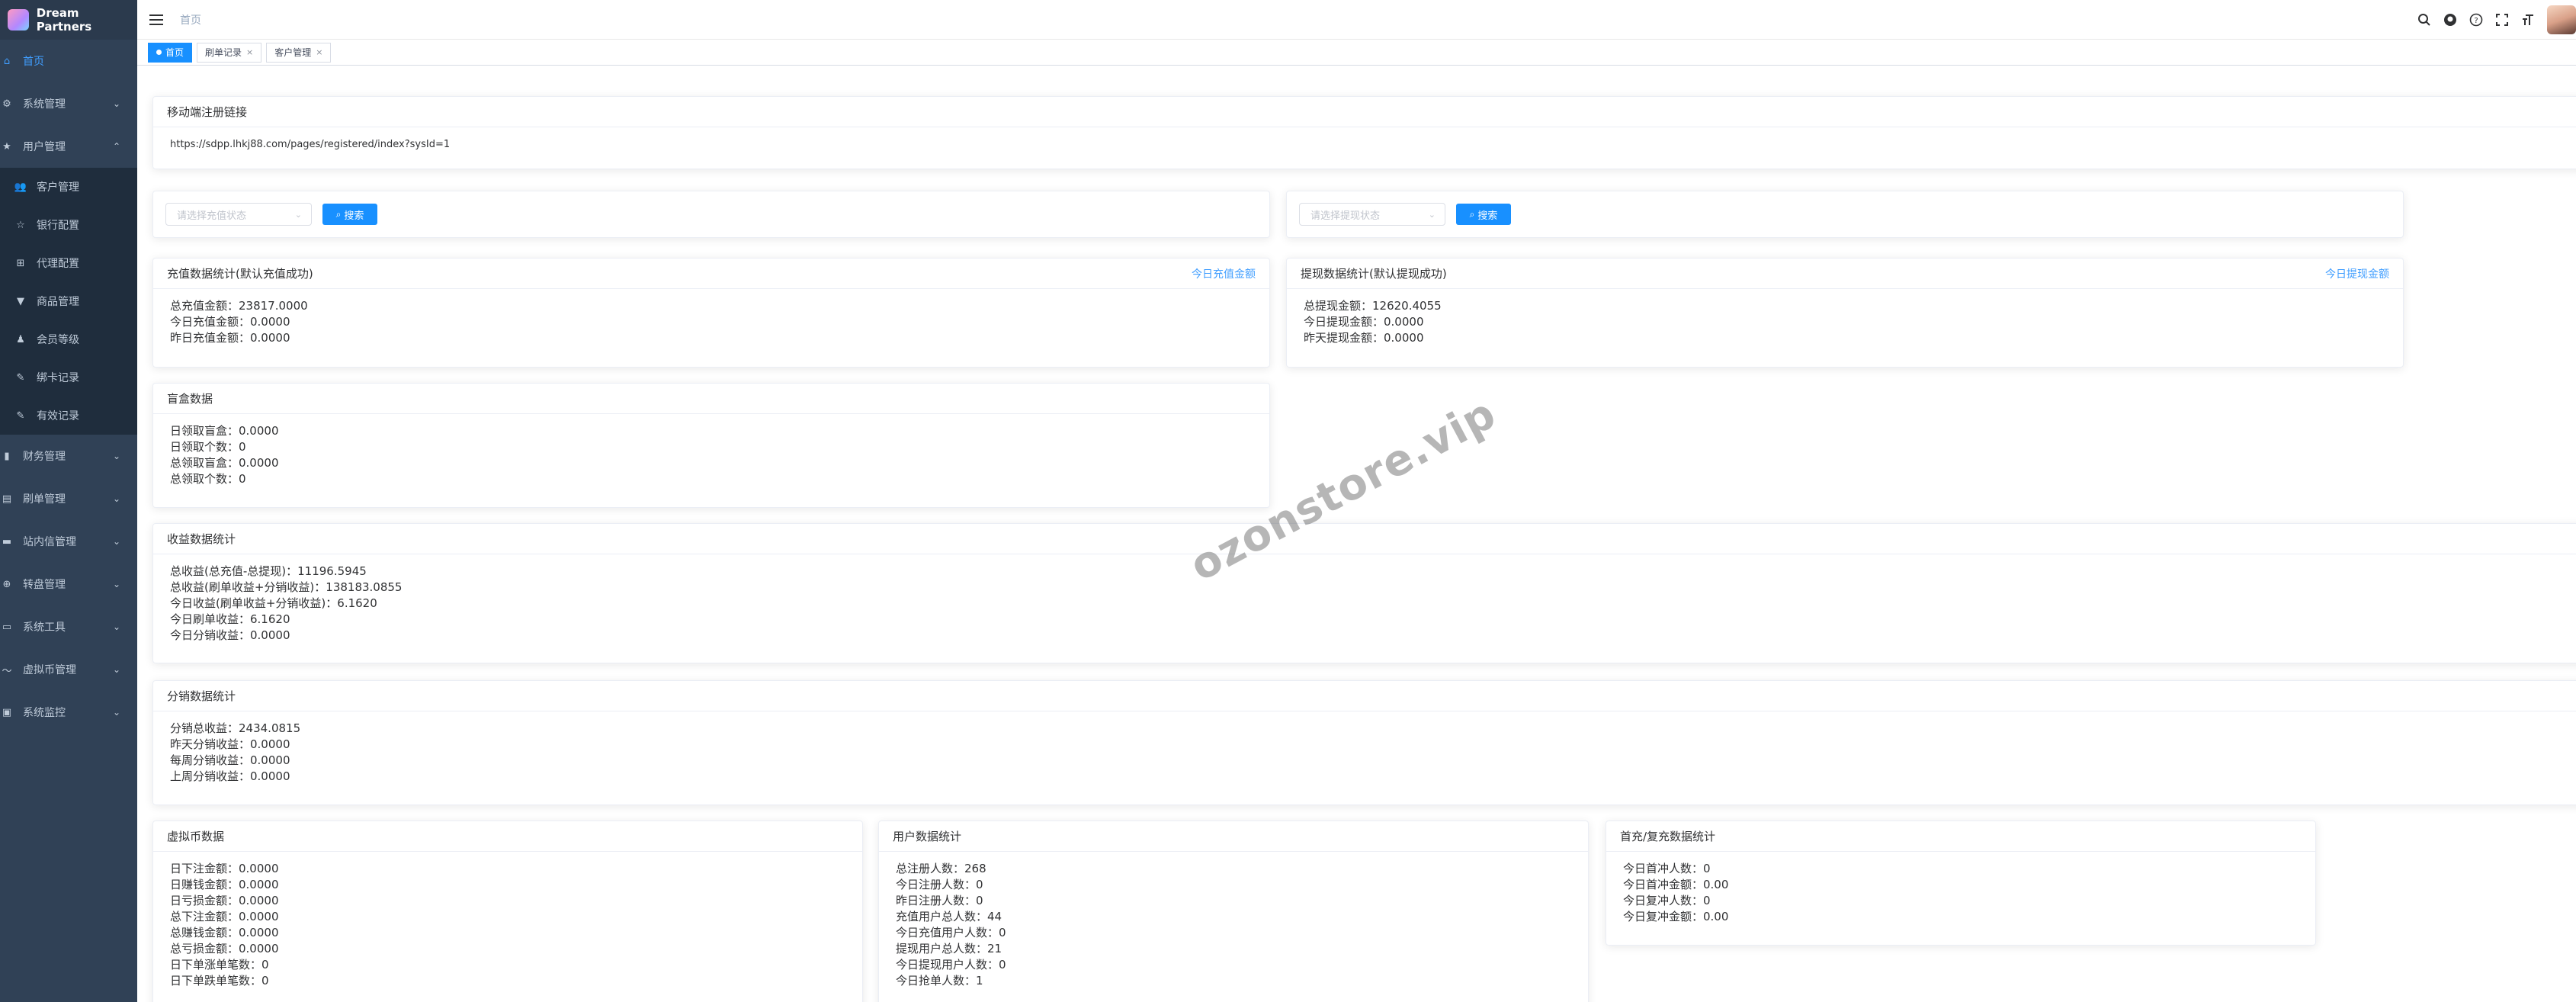 Image resolution: width=2576 pixels, height=1002 pixels. Describe the element at coordinates (1668, 836) in the screenshot. I see `card-title: 首充/复充数据统计` at that location.